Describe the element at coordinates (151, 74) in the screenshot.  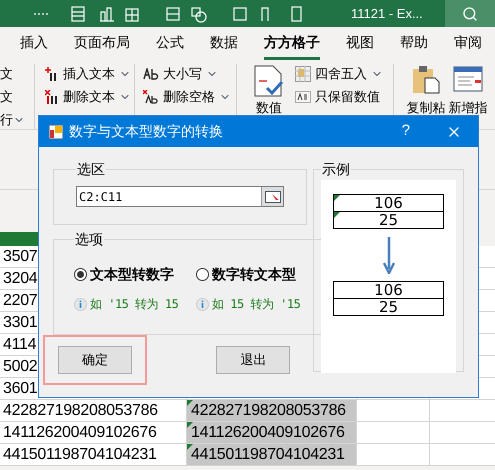
I see `letters-icon` at that location.